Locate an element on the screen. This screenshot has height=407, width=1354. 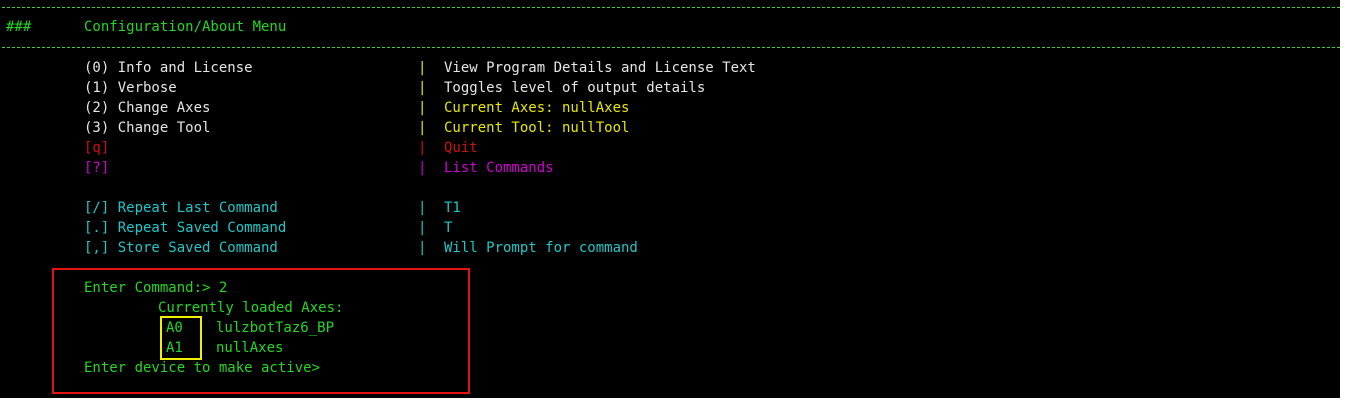
highlight-box-axis-ids is located at coordinates (181, 338).